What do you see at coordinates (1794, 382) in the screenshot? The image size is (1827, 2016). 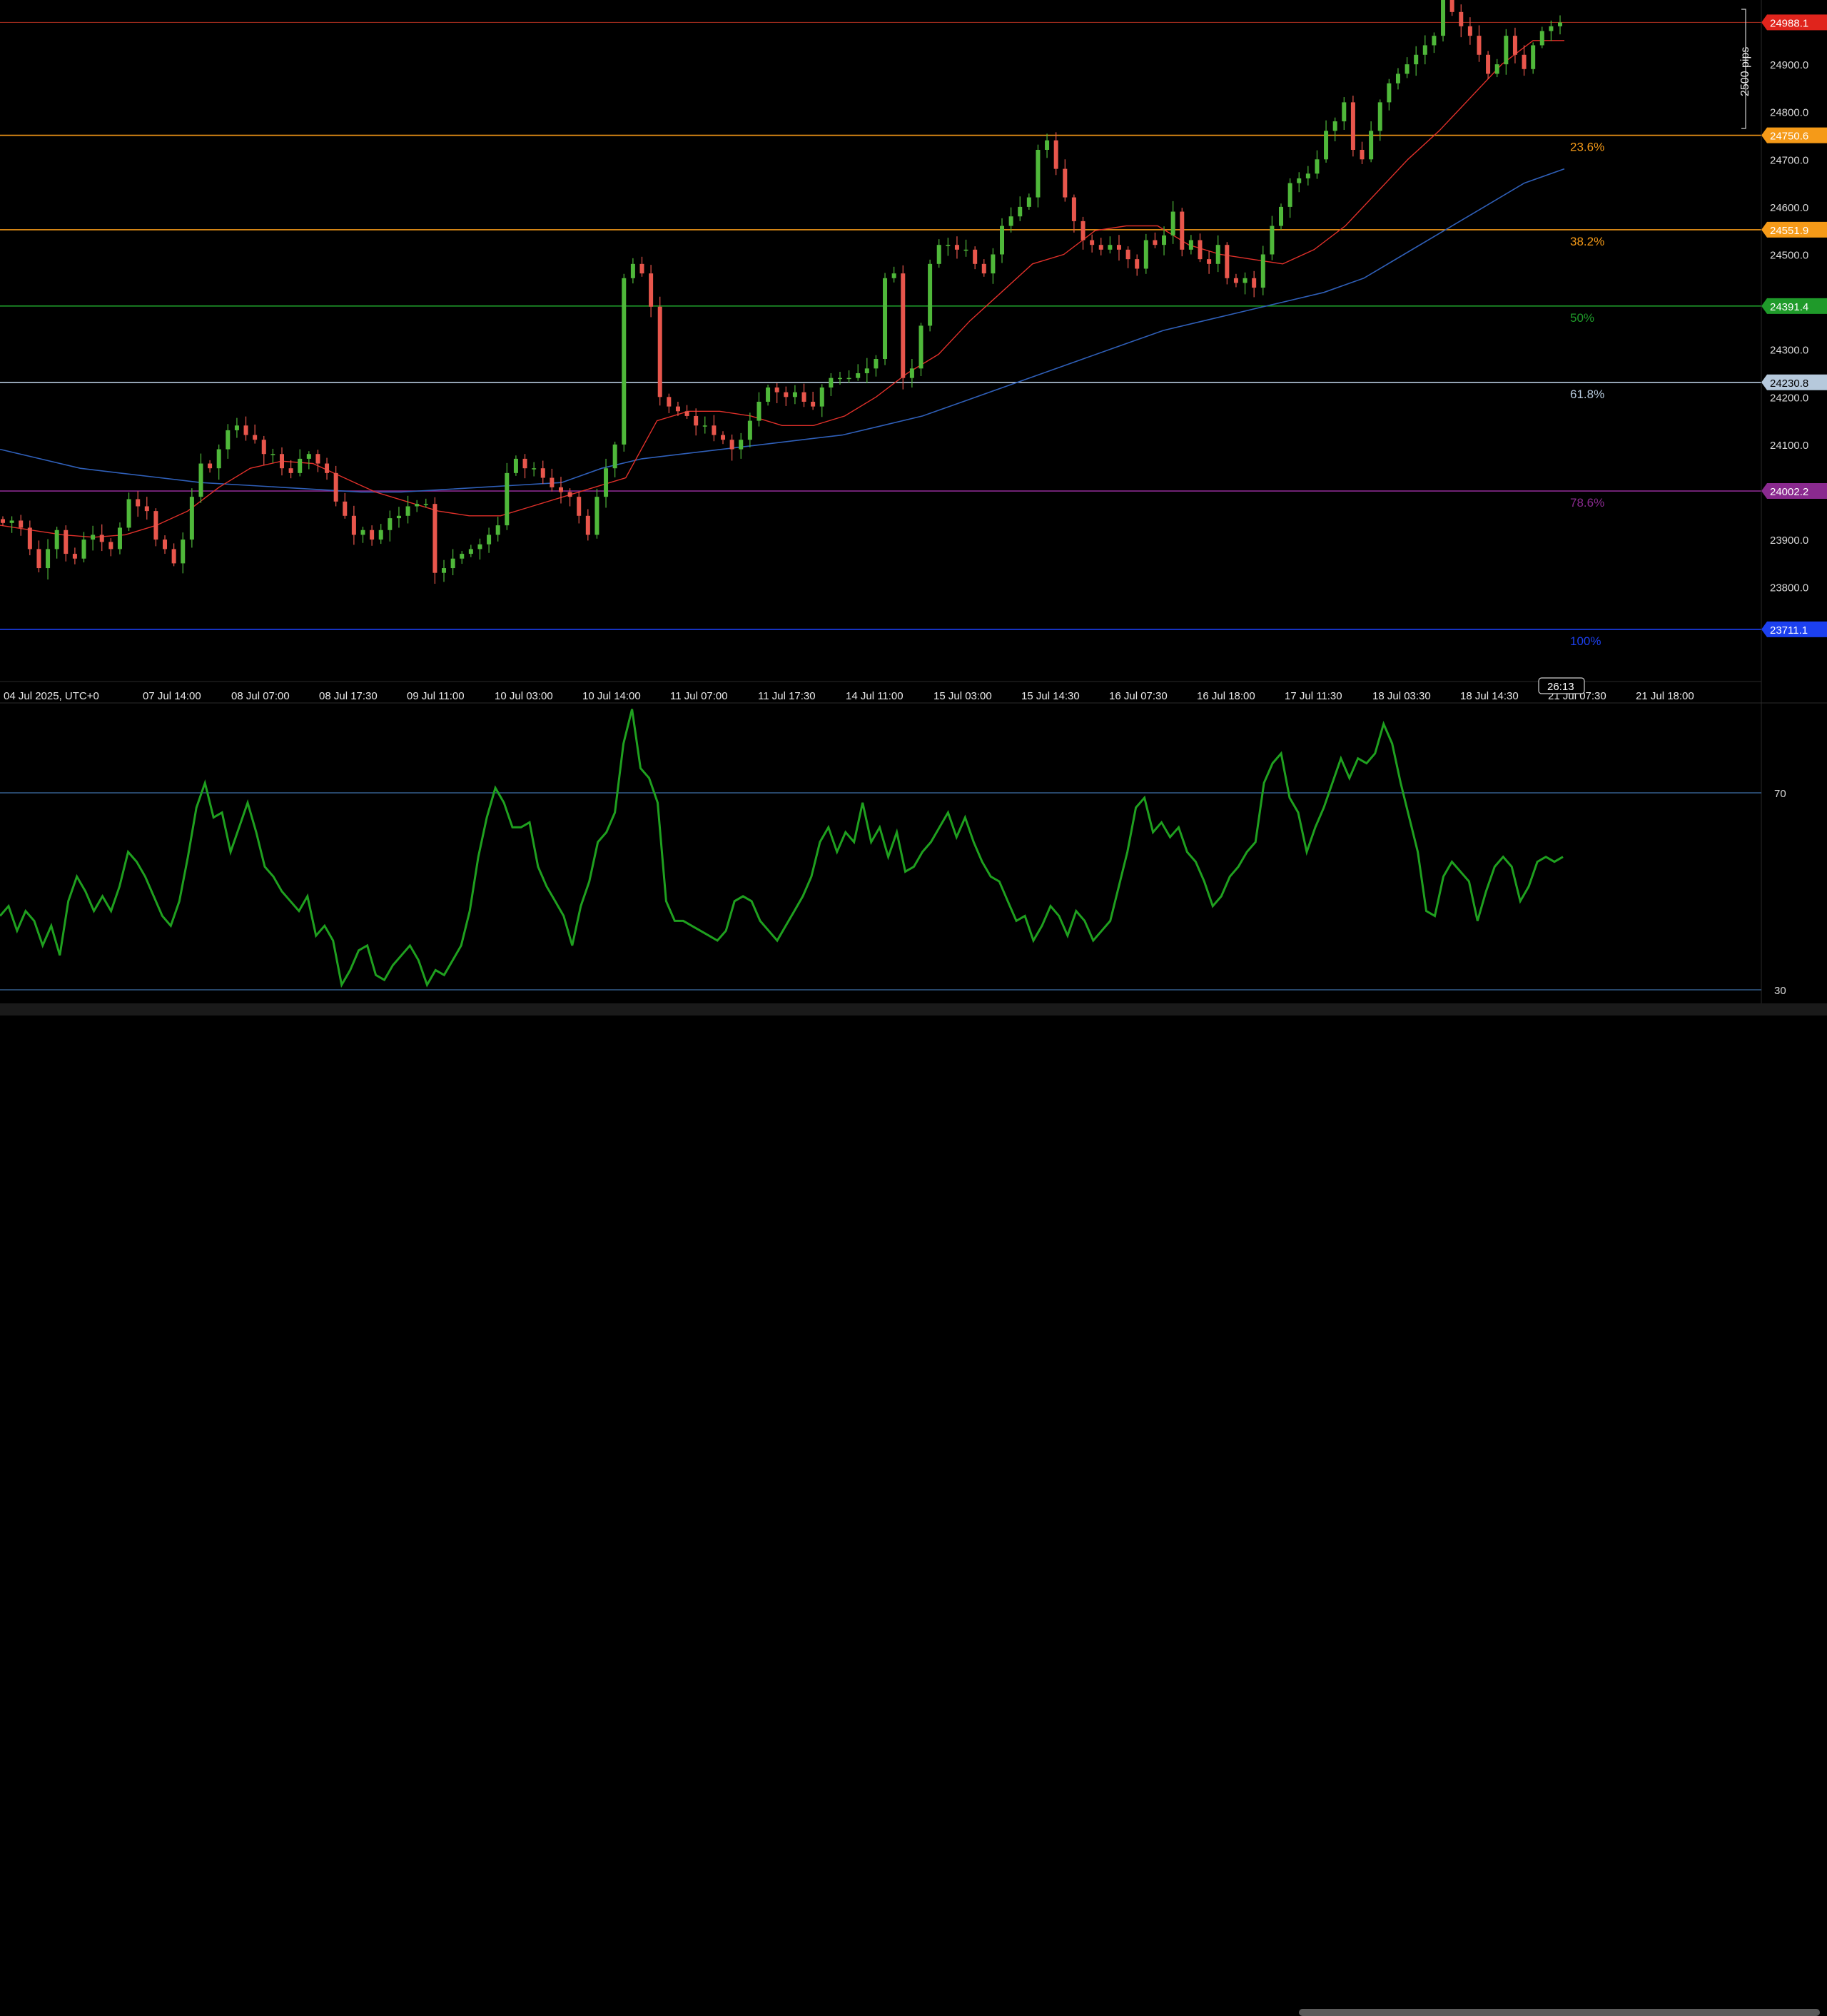 I see `fib-price-tag-4: 24230.8` at bounding box center [1794, 382].